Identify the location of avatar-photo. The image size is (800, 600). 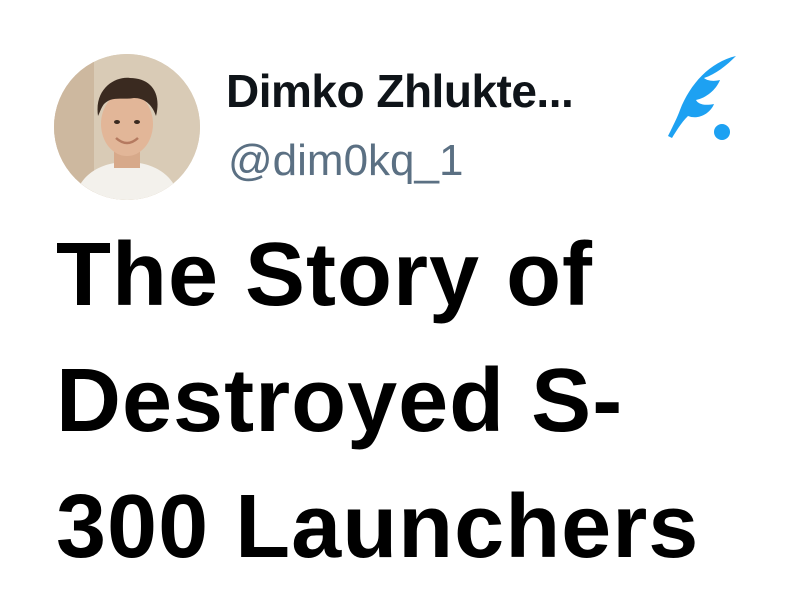
(127, 127).